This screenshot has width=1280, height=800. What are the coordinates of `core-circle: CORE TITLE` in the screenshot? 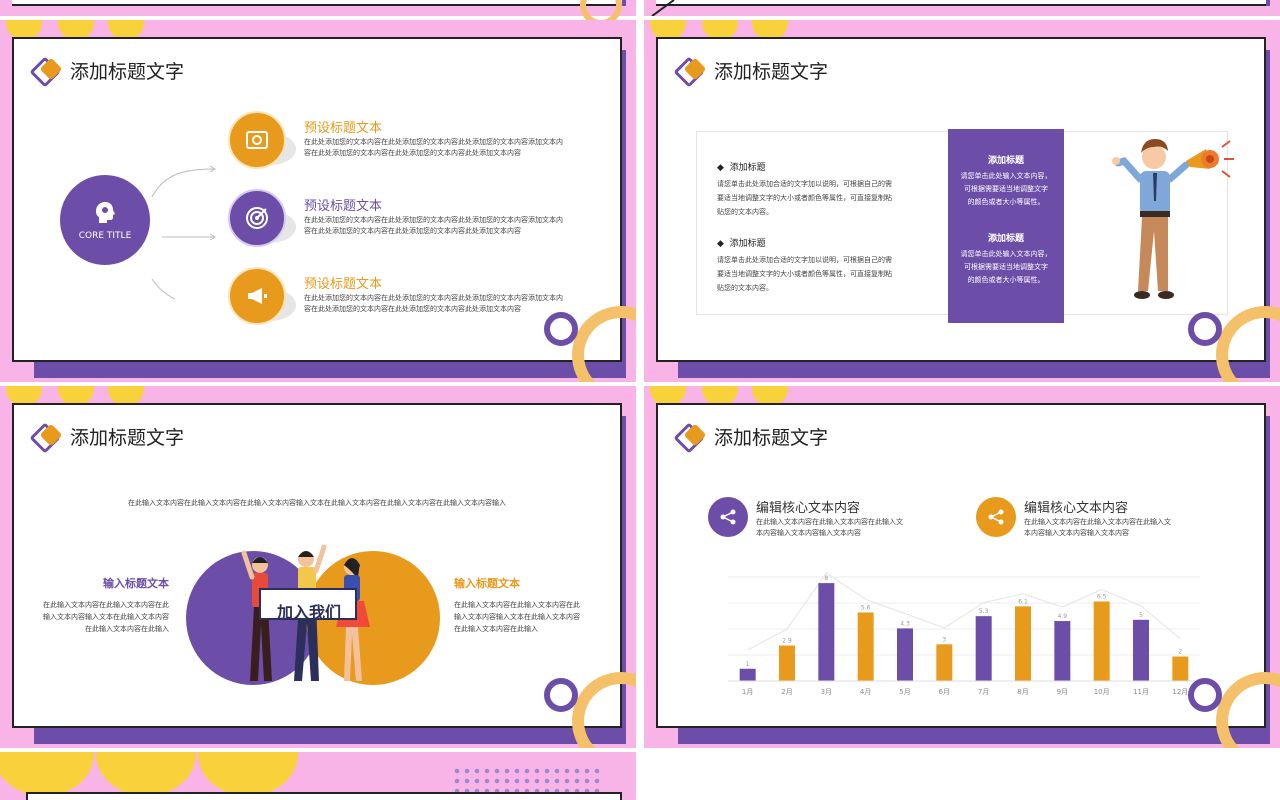 It's located at (105, 220).